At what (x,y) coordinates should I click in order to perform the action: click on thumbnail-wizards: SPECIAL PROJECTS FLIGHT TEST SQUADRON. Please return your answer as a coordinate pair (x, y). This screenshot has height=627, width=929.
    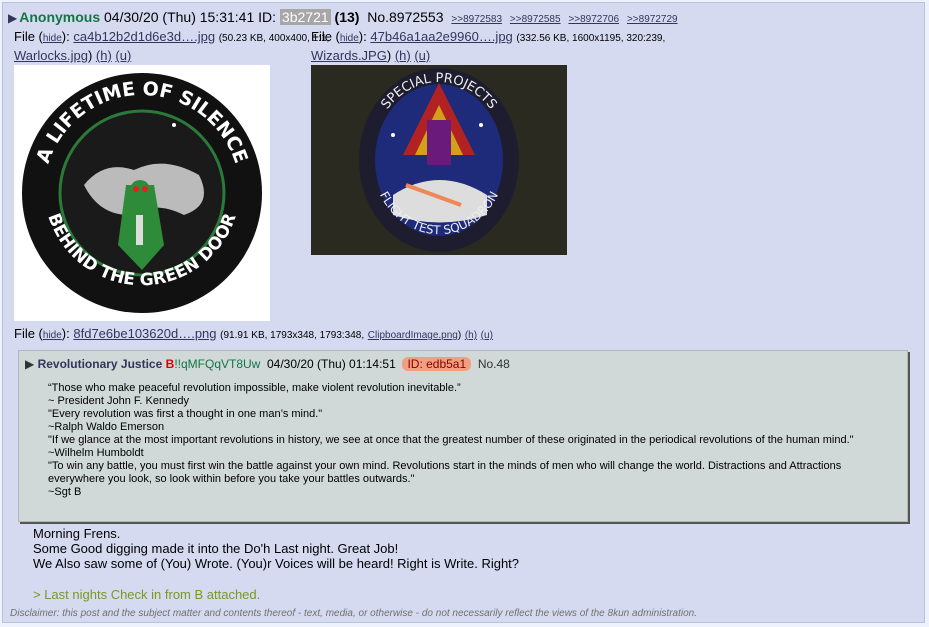
    Looking at the image, I should click on (439, 160).